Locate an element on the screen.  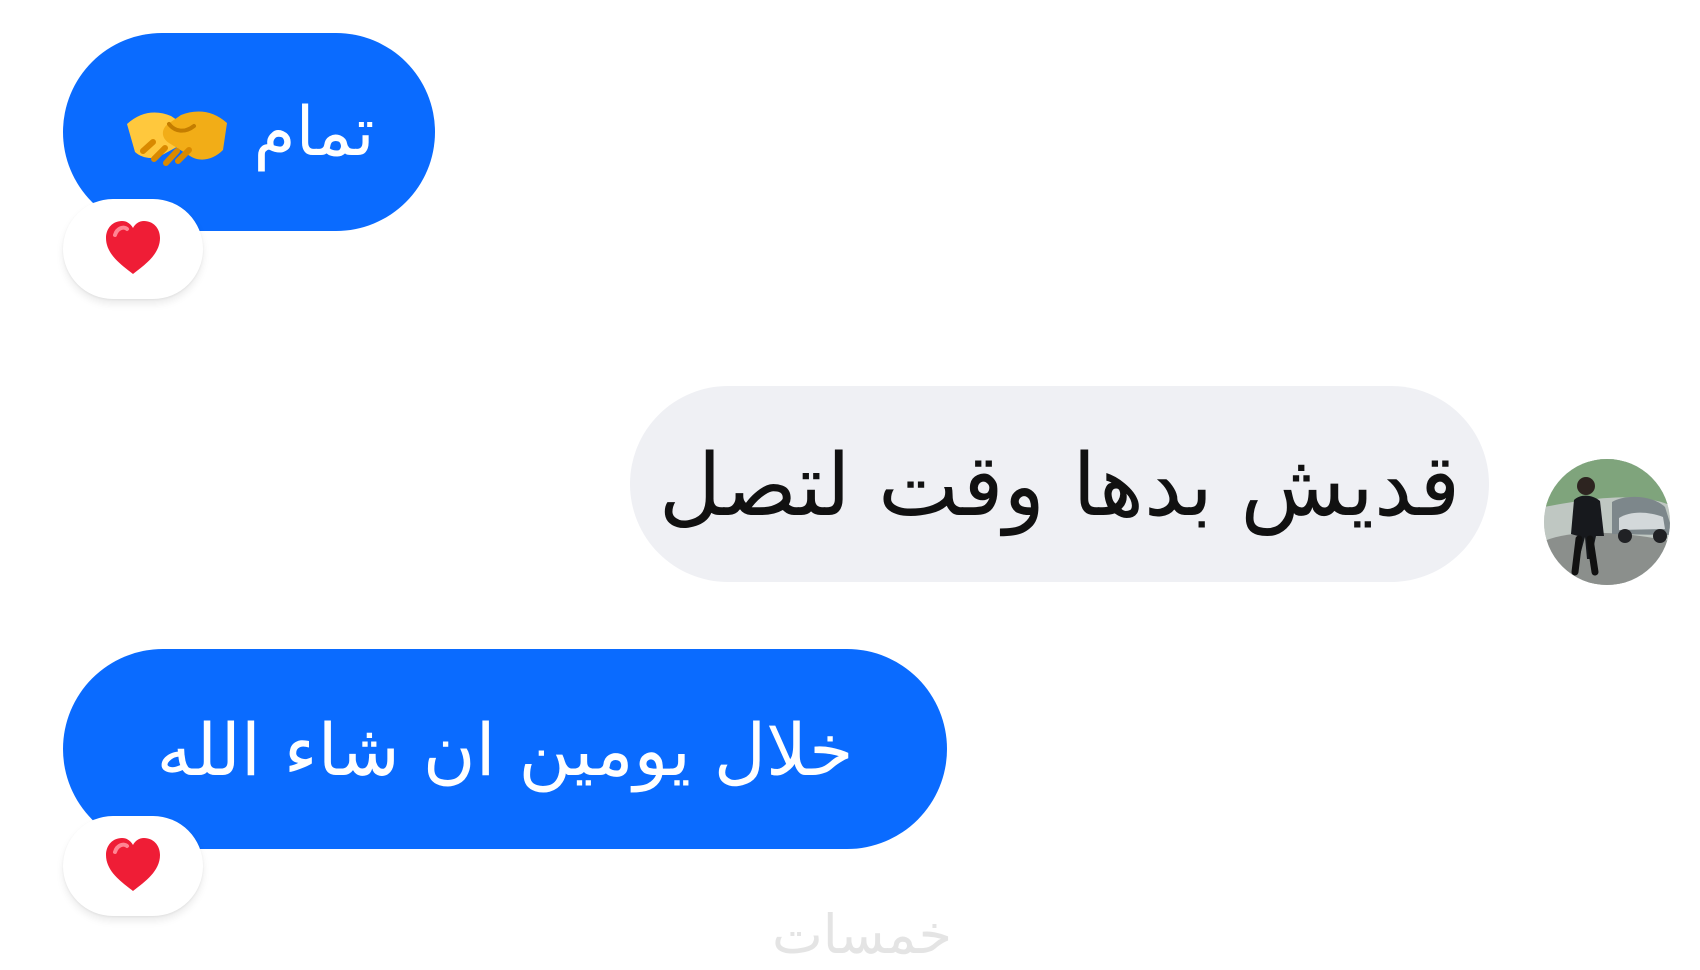
message-text: تمام is located at coordinates (314, 132).